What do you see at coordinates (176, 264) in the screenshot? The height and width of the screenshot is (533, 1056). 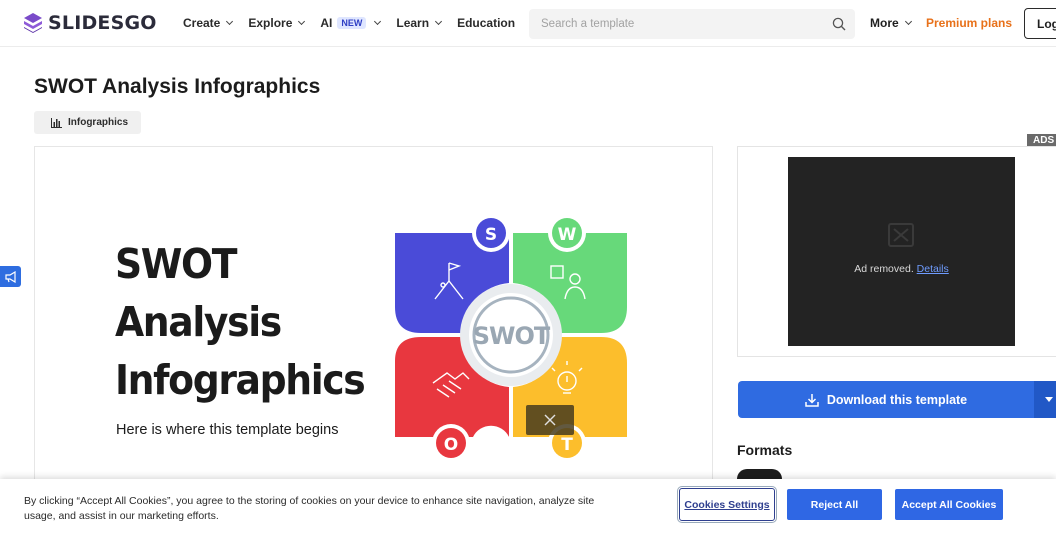 I see `slide-title-line: SWOT` at bounding box center [176, 264].